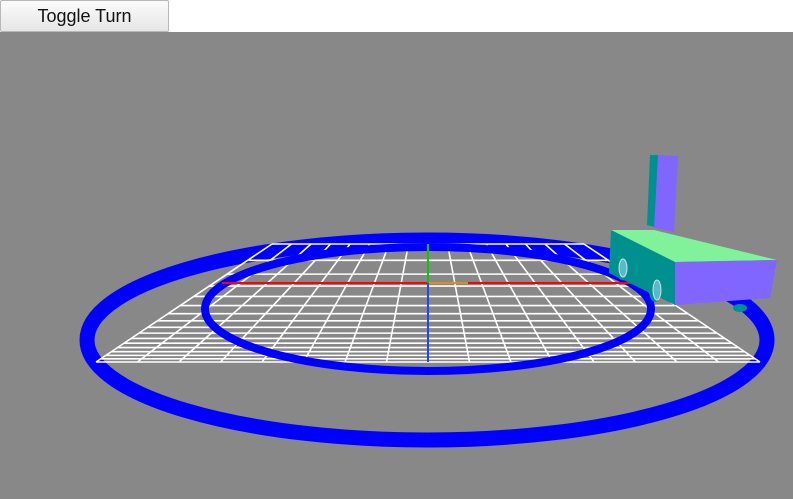  I want to click on vehicle-wheel-side-rear, so click(657, 290).